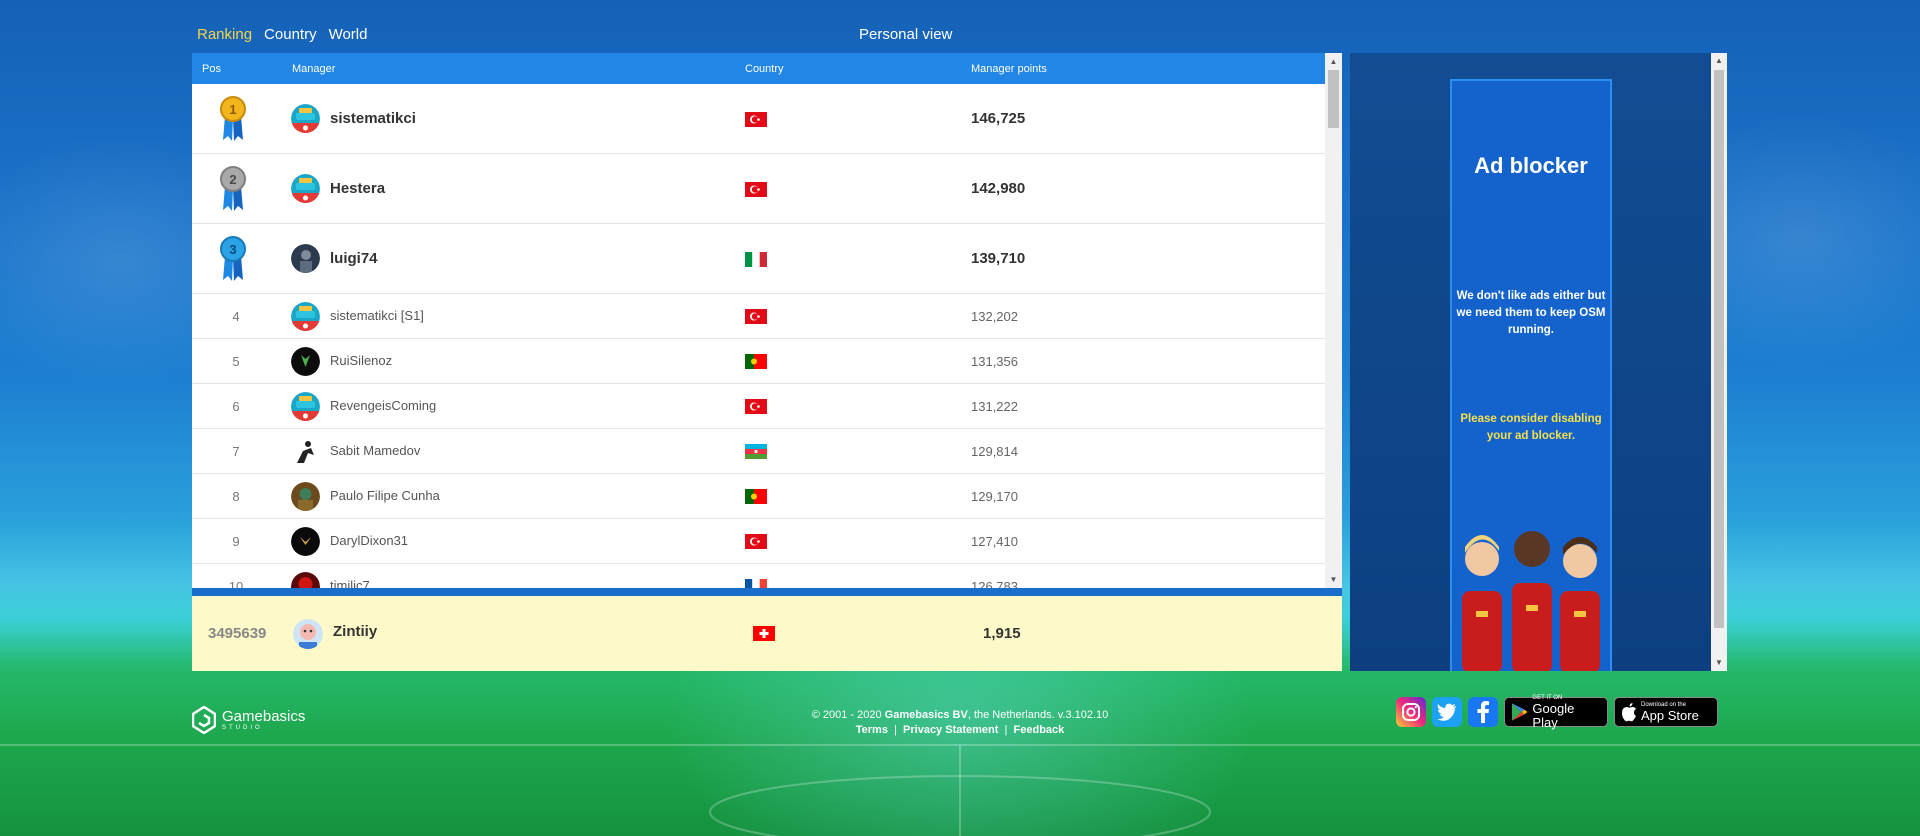  I want to click on table-row: 9 DarylDixon31 127,410, so click(758, 541).